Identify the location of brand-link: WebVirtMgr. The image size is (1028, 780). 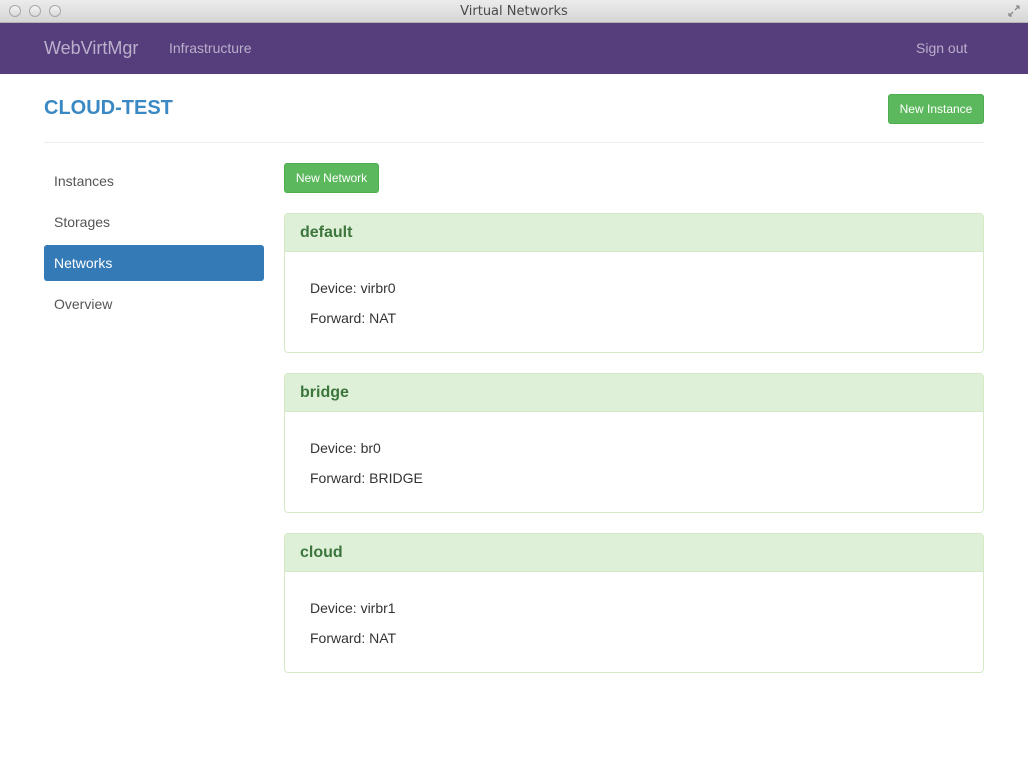
(91, 48).